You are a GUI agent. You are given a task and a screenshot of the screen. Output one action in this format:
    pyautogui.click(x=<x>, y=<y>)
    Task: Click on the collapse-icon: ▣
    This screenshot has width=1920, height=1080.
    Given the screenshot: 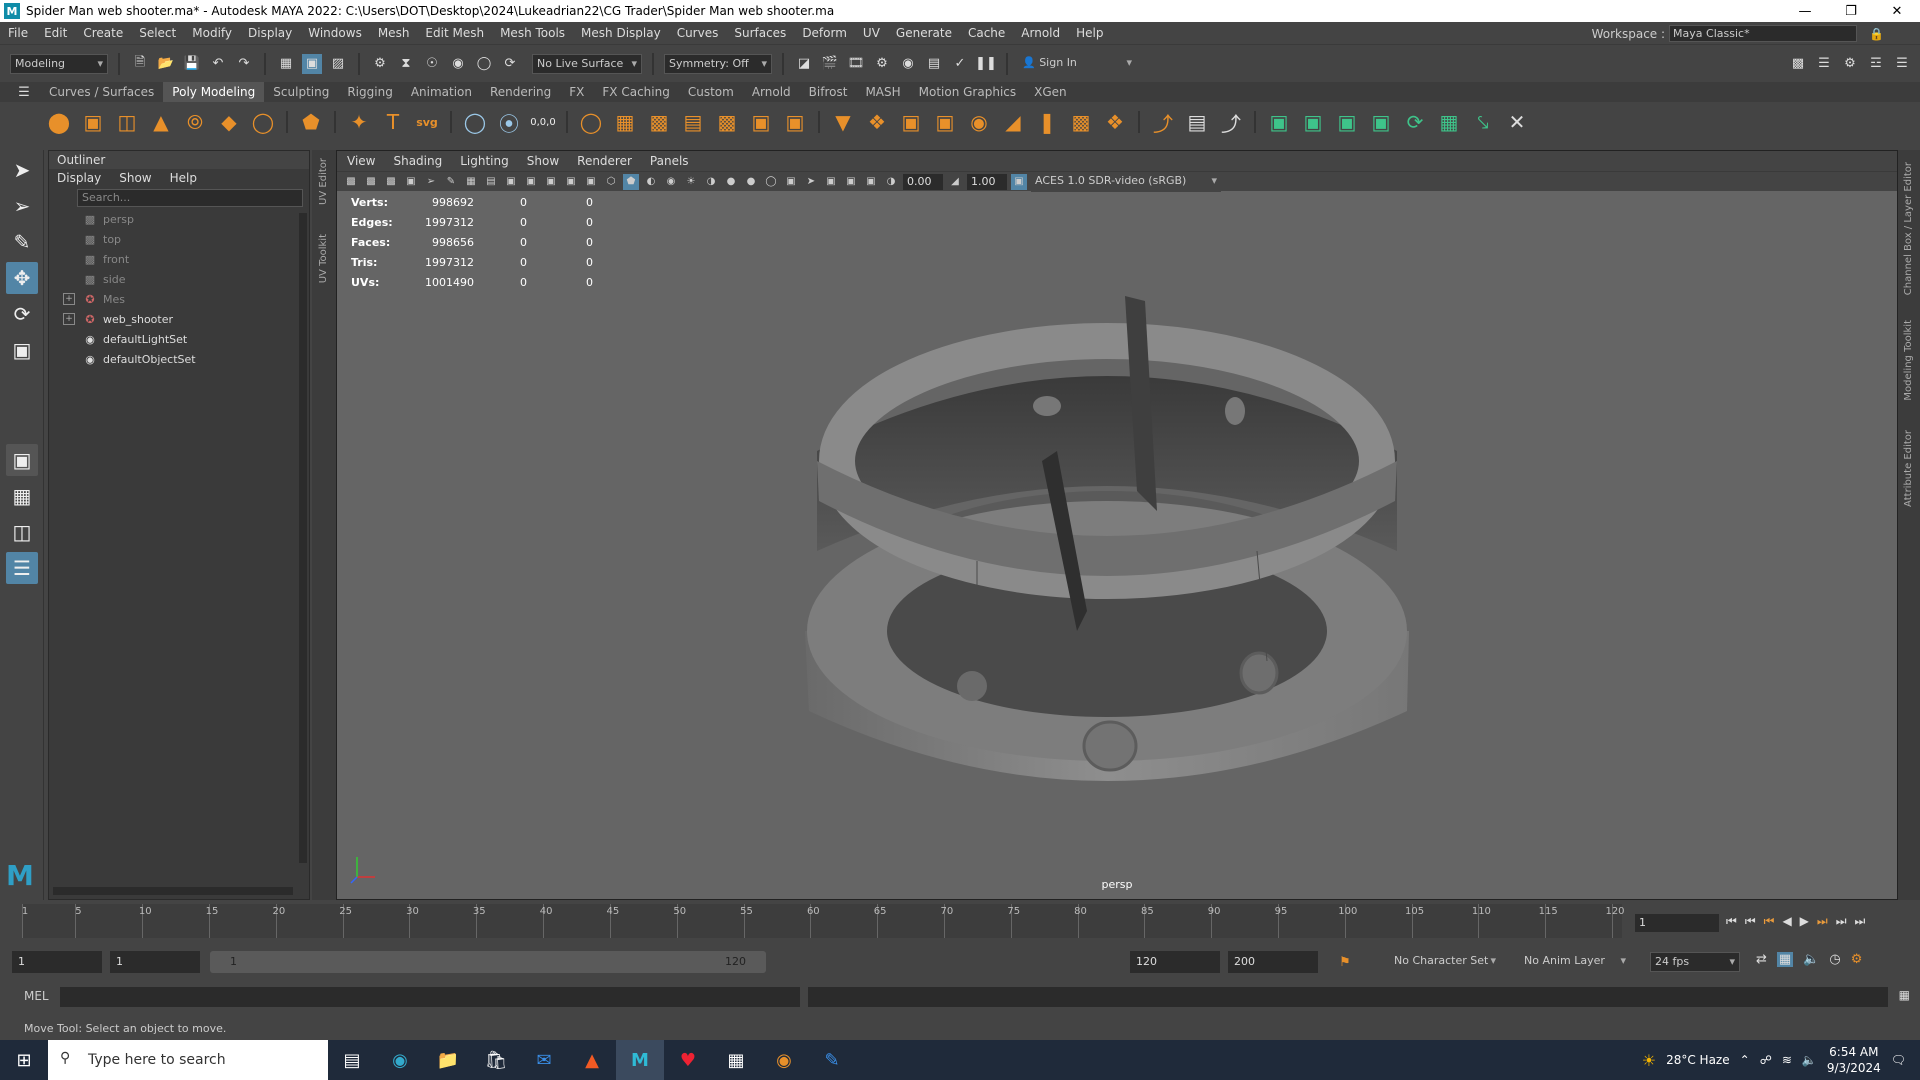 What is the action you would take?
    pyautogui.click(x=945, y=122)
    